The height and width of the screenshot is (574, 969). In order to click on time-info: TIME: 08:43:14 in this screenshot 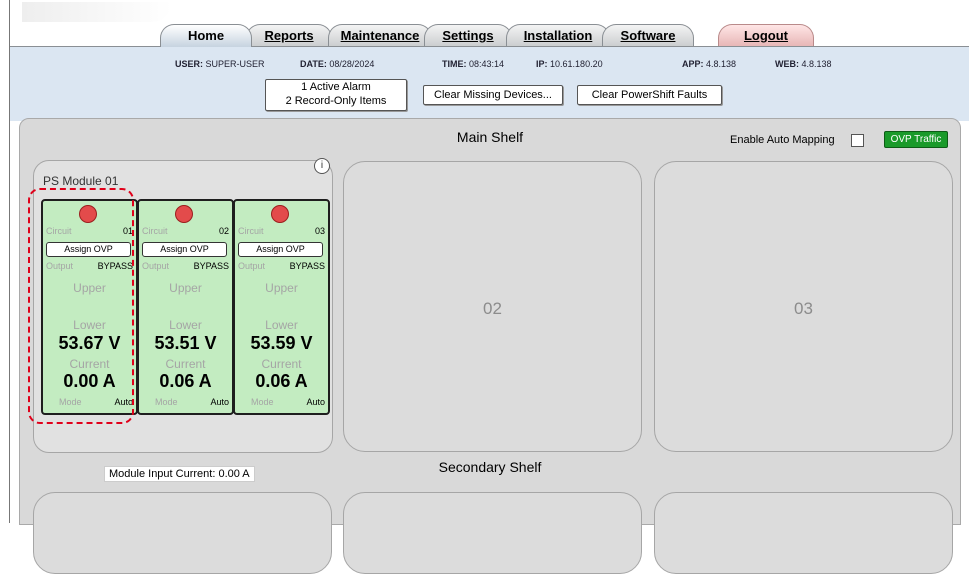, I will do `click(473, 64)`.